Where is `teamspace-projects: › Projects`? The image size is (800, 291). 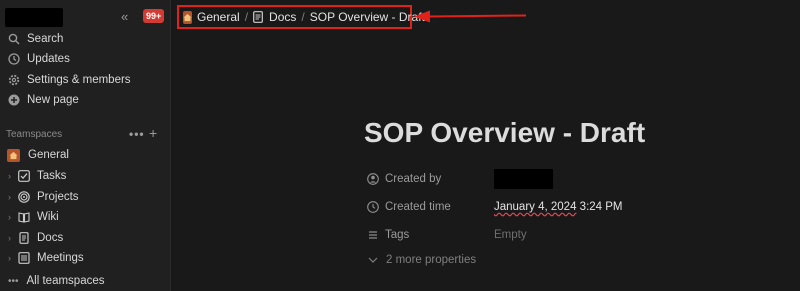
teamspace-projects: › Projects is located at coordinates (42, 197).